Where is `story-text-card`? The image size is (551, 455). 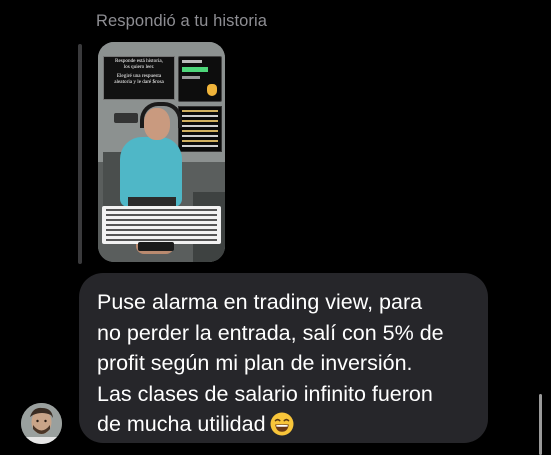 story-text-card is located at coordinates (200, 129).